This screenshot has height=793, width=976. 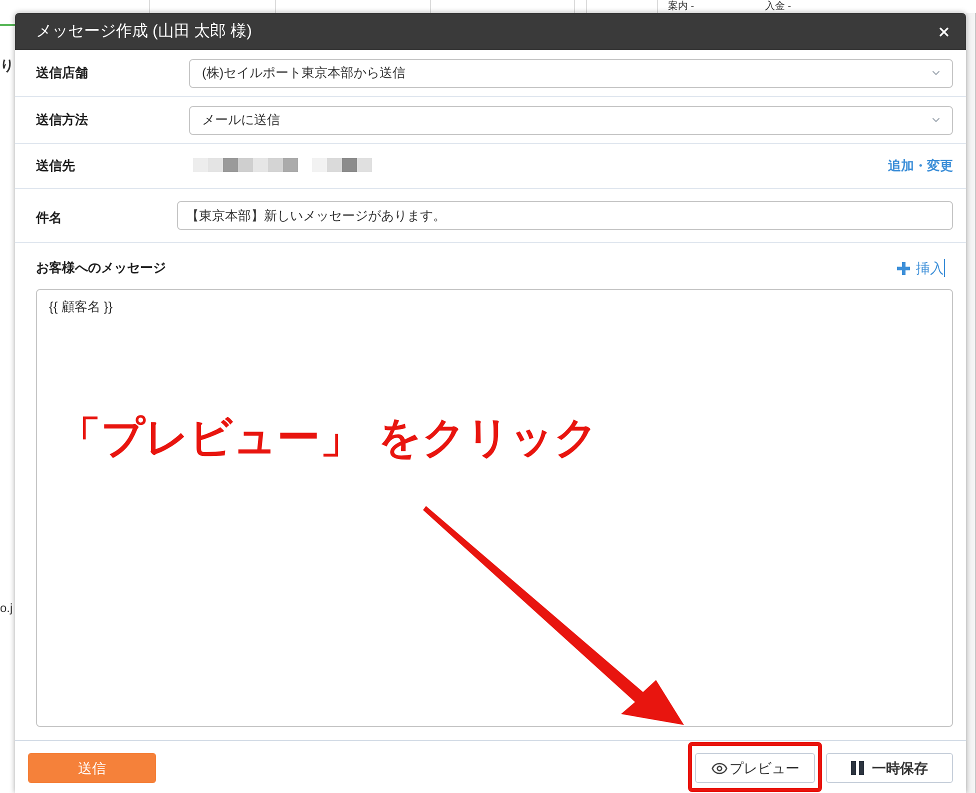 I want to click on select-field: (株)セイルポート東京本部から送信, so click(x=571, y=73).